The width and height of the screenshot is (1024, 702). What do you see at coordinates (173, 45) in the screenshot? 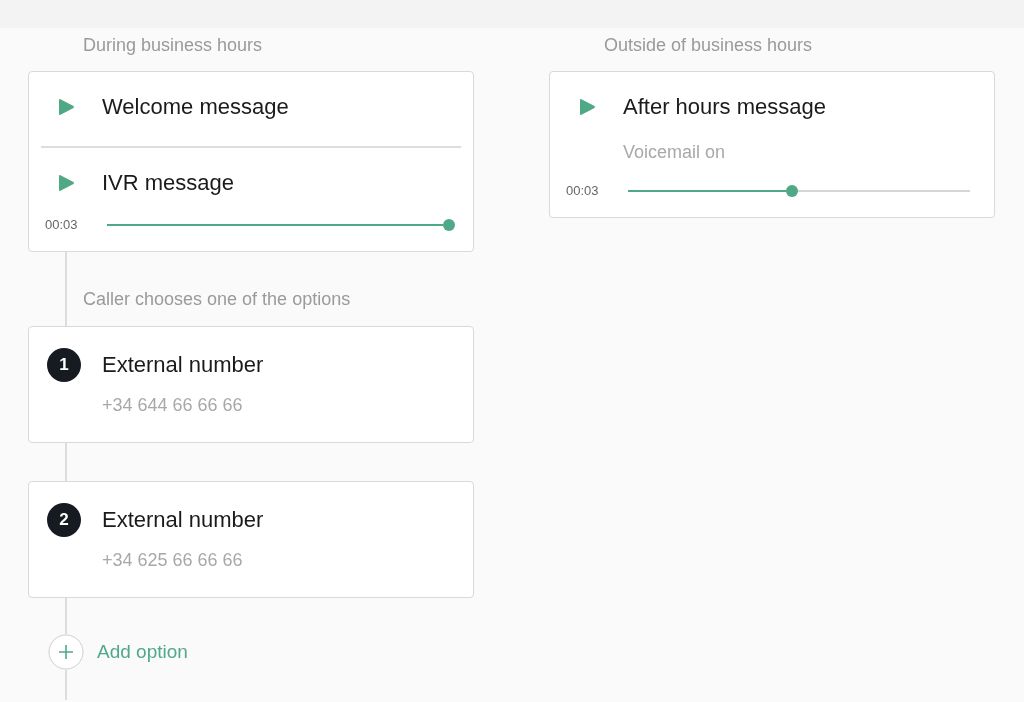
I see `column-heading: During business hours` at bounding box center [173, 45].